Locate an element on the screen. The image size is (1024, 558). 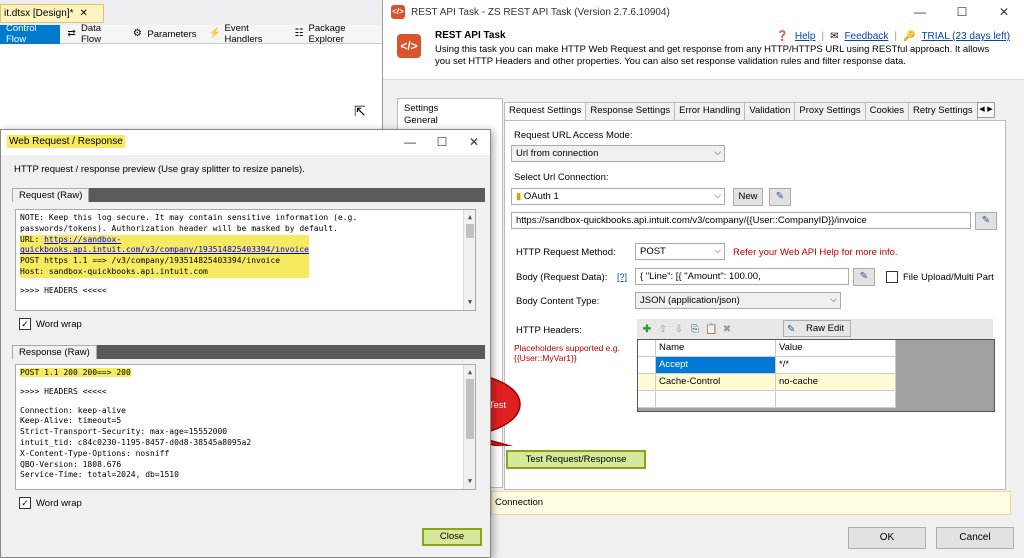
request-line: Host: sandbox-quickbooks.api.intuit.com is located at coordinates (114, 271).